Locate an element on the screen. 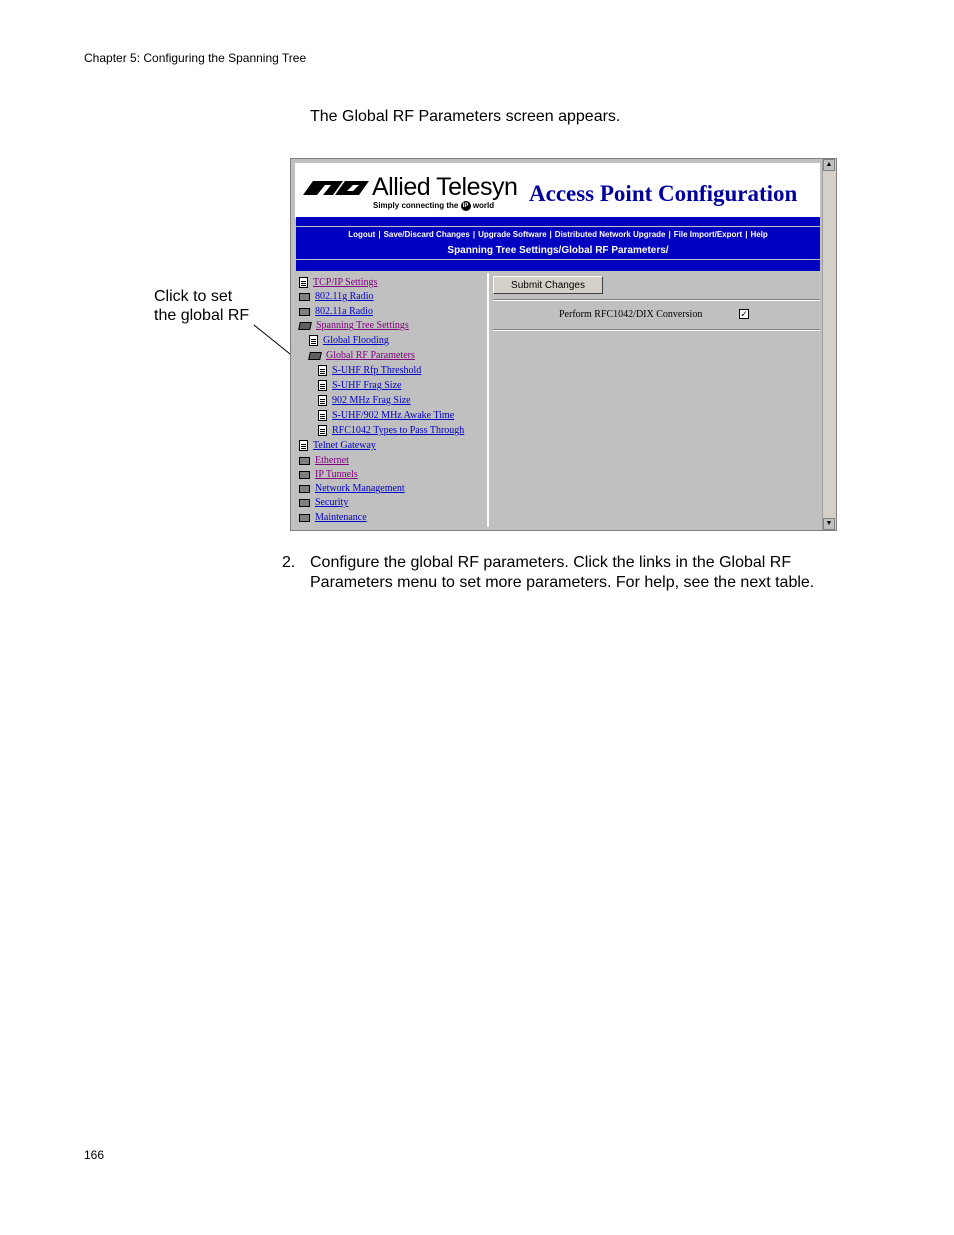  tree-item-ethernet: Ethernet is located at coordinates (324, 460).